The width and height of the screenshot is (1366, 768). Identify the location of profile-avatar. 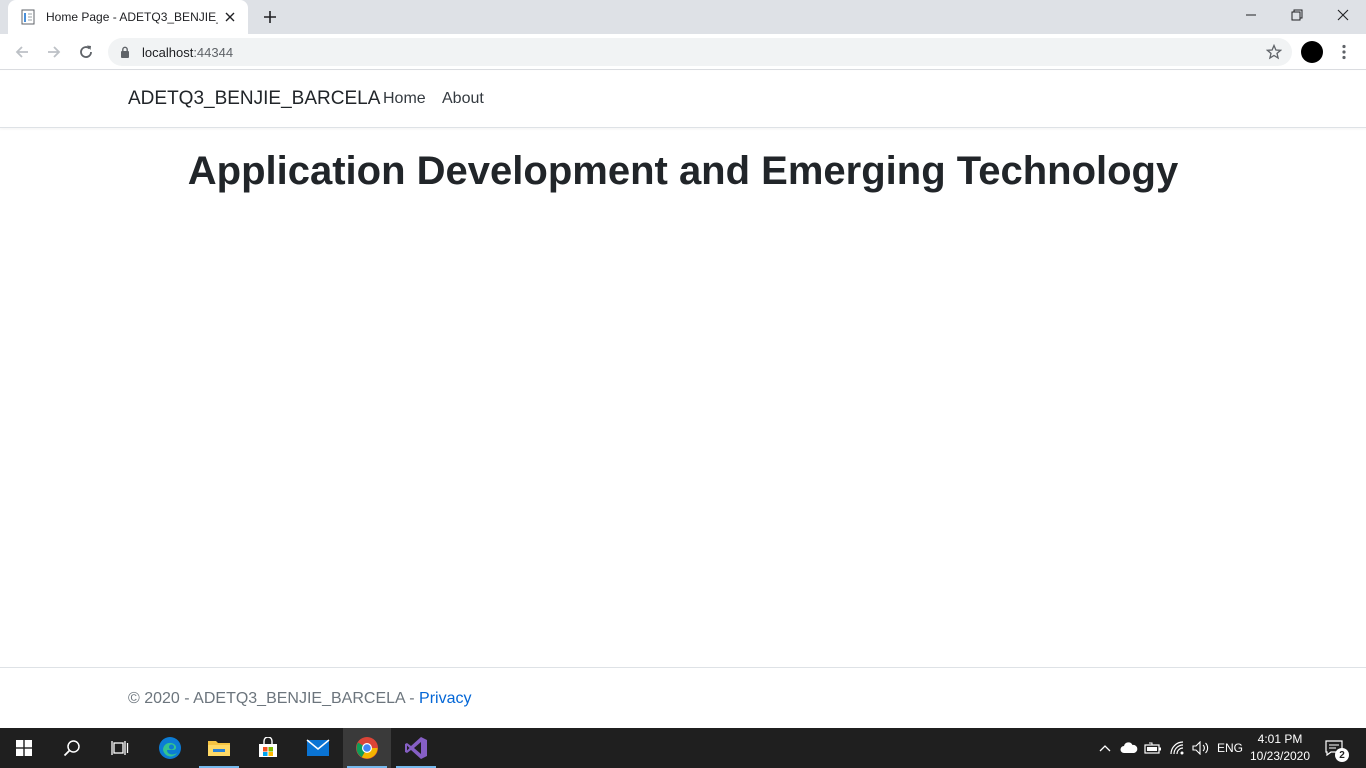
(1312, 52).